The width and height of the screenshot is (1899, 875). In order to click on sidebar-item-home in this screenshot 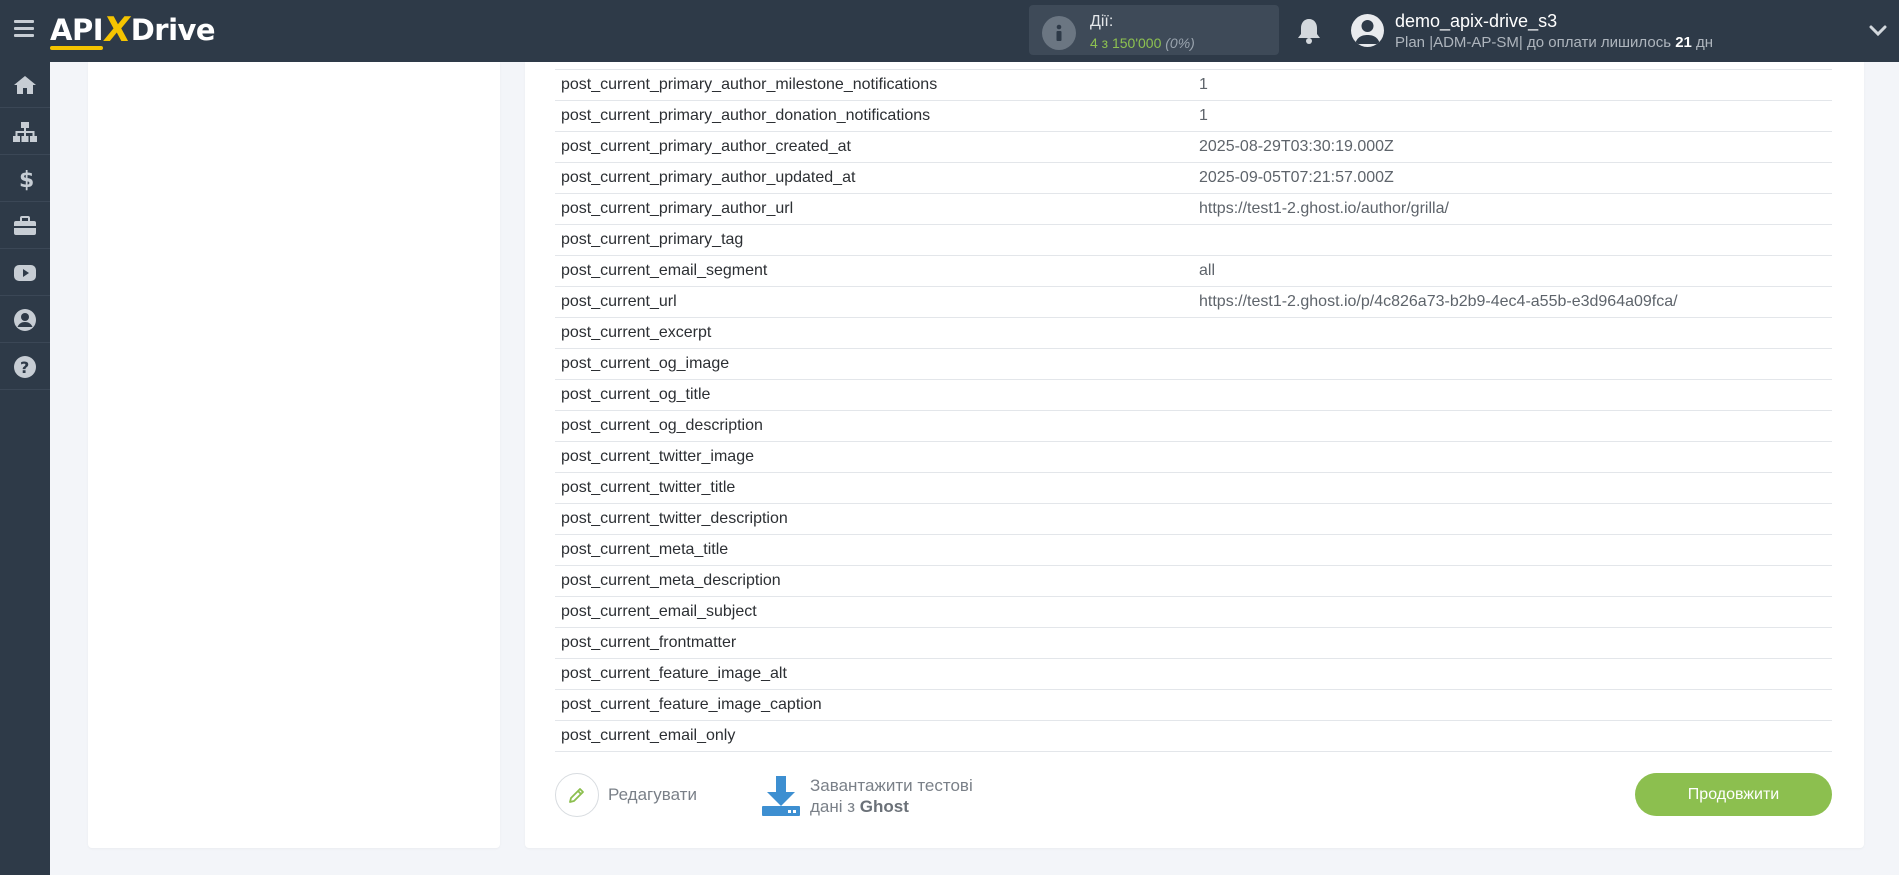, I will do `click(25, 85)`.